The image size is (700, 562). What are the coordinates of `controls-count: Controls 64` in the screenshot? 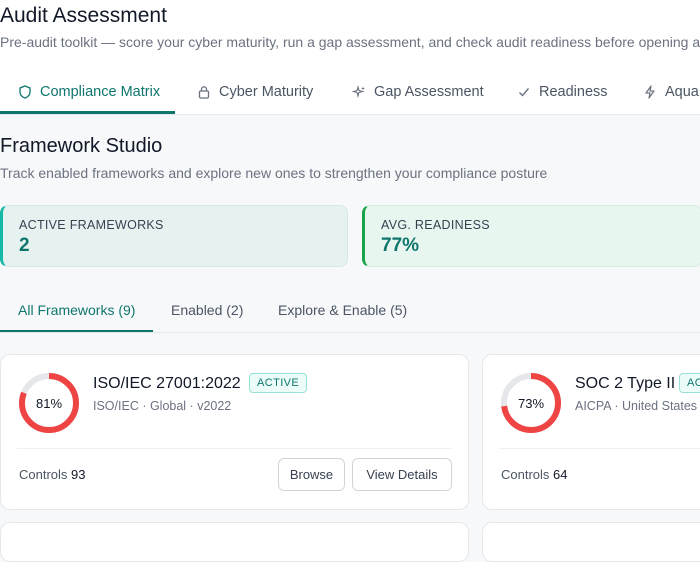 It's located at (534, 474).